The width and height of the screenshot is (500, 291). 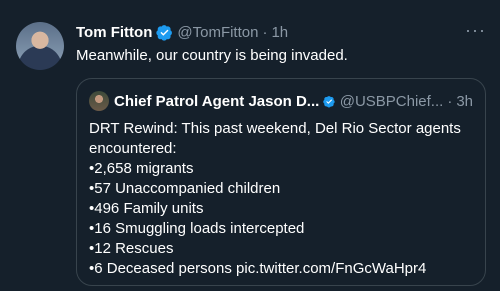 What do you see at coordinates (99, 101) in the screenshot?
I see `quoted-author-avatar` at bounding box center [99, 101].